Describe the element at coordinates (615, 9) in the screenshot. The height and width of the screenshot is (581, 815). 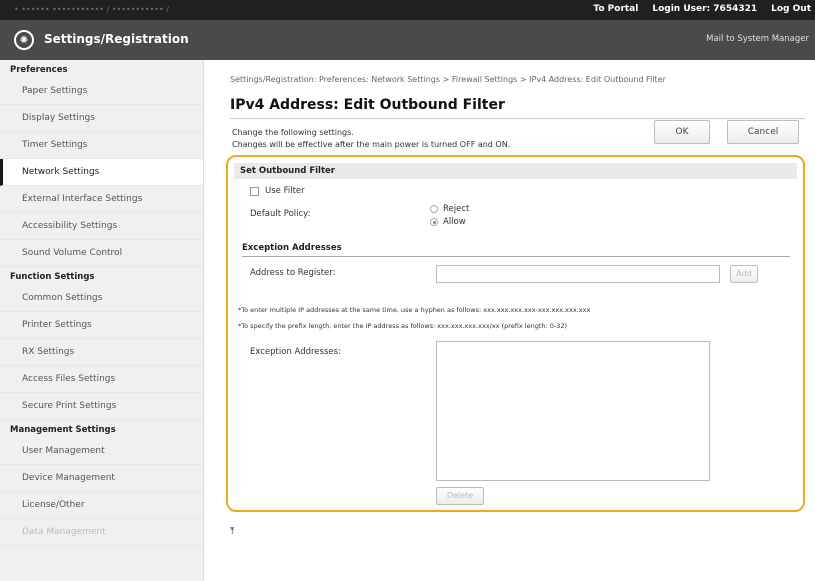
I see `to-portal-link: To Portal` at that location.